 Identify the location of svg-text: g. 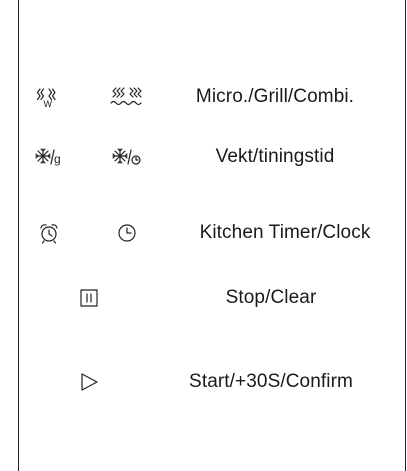
(57, 159).